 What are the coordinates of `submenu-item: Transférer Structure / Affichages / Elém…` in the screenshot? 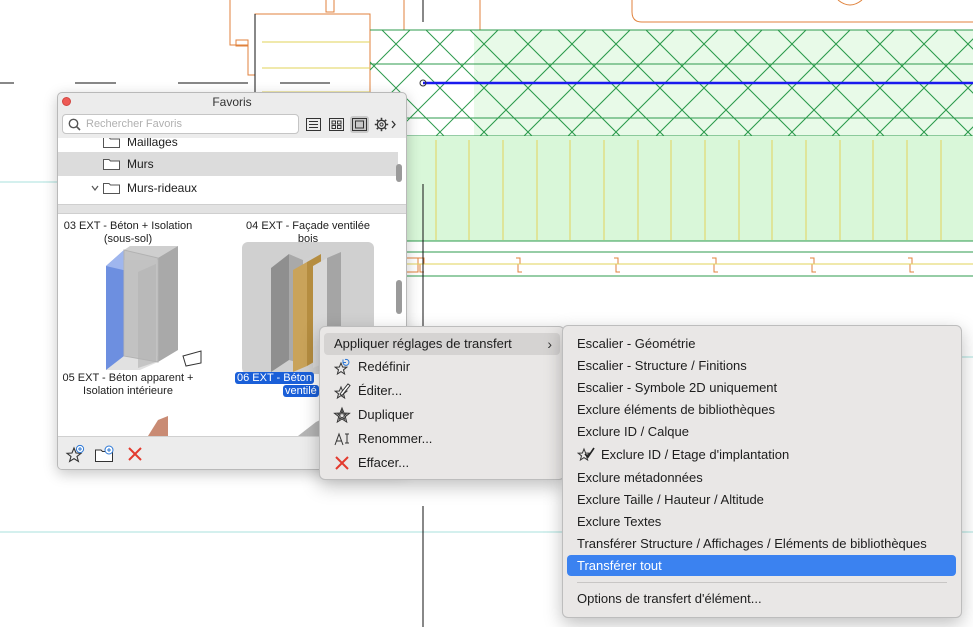 It's located at (761, 543).